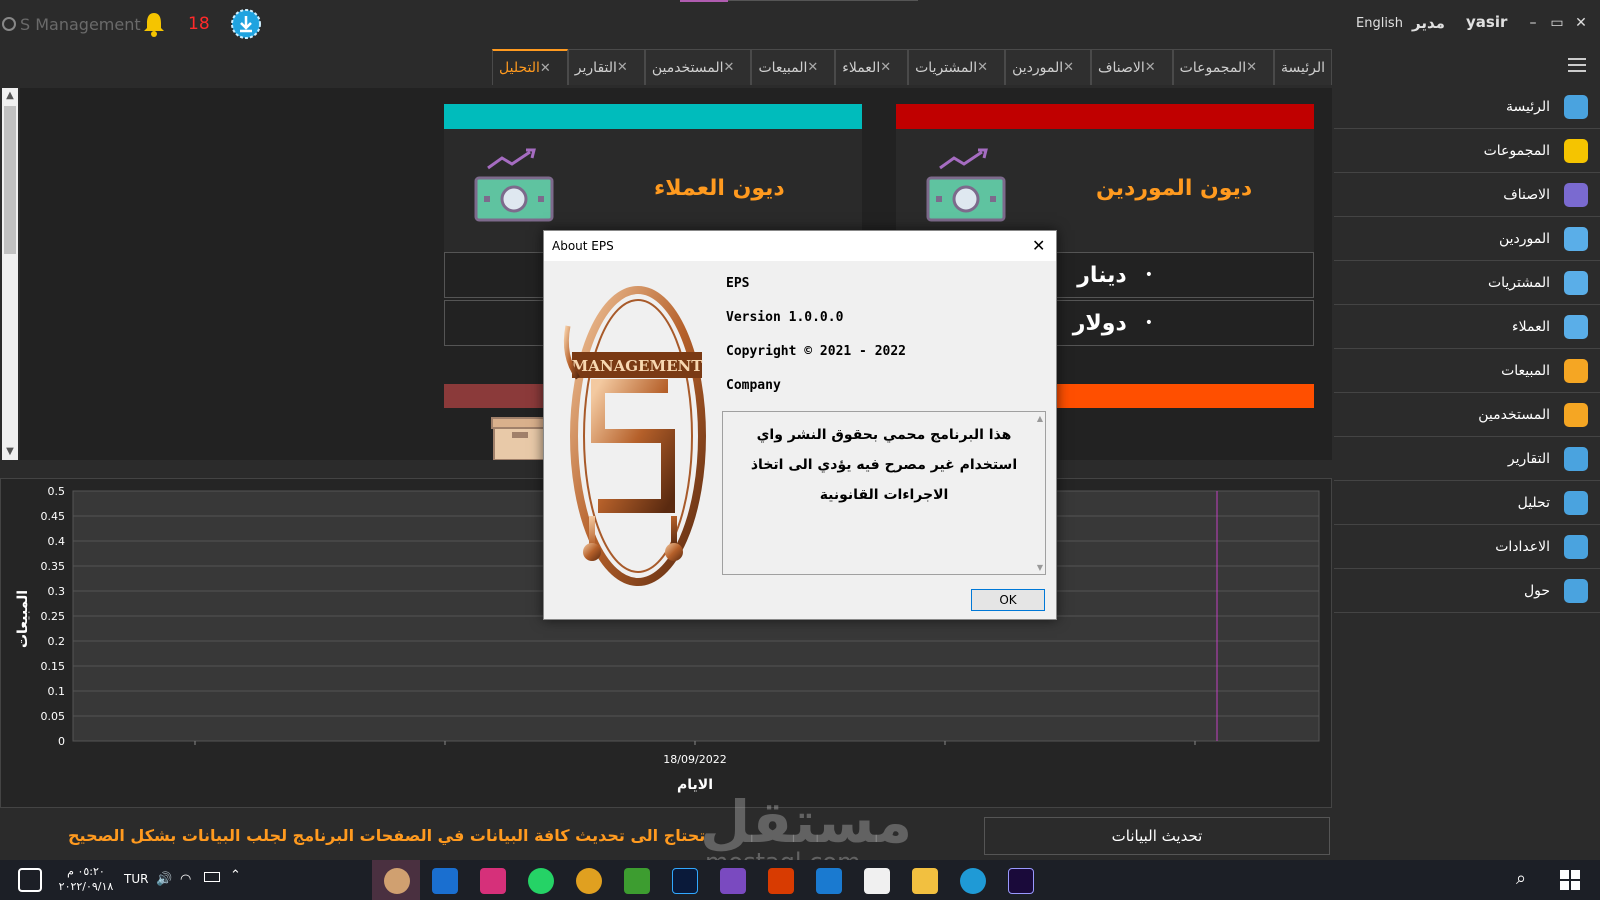  What do you see at coordinates (235, 875) in the screenshot?
I see `tray-chevron-icon: ⌃` at bounding box center [235, 875].